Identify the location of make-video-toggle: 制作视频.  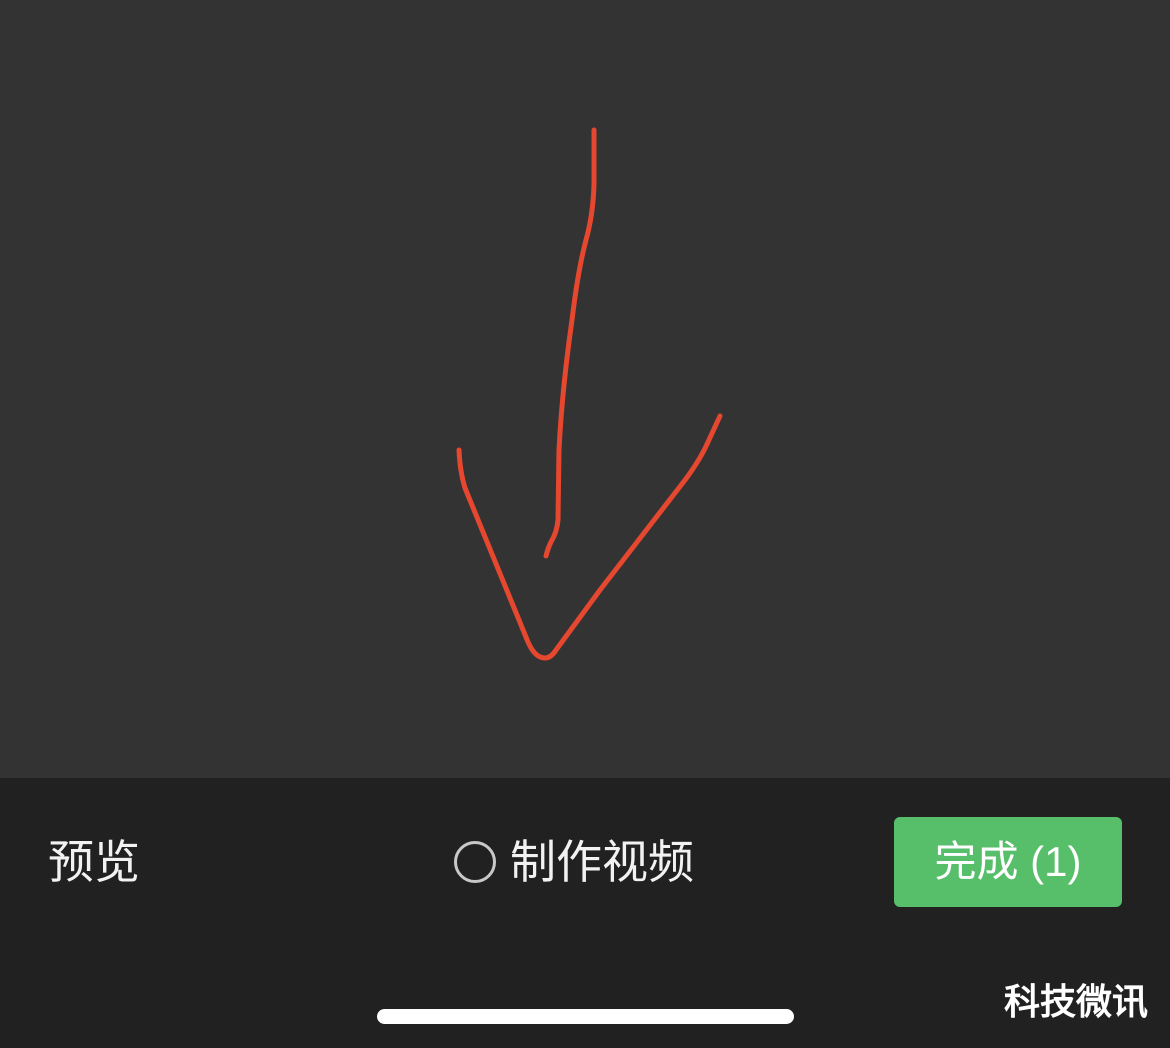
(574, 862).